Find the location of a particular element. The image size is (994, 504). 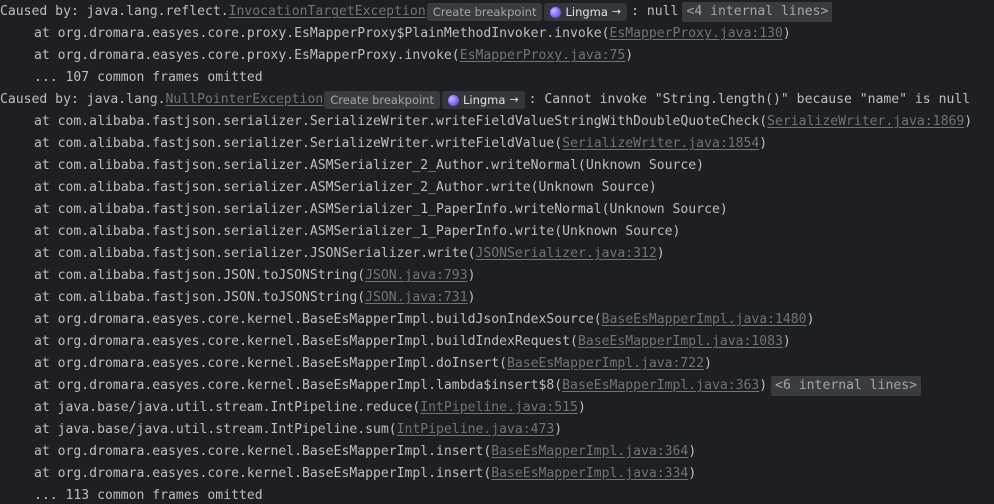

source-link: EsMapperProxy.java:75 is located at coordinates (543, 56).